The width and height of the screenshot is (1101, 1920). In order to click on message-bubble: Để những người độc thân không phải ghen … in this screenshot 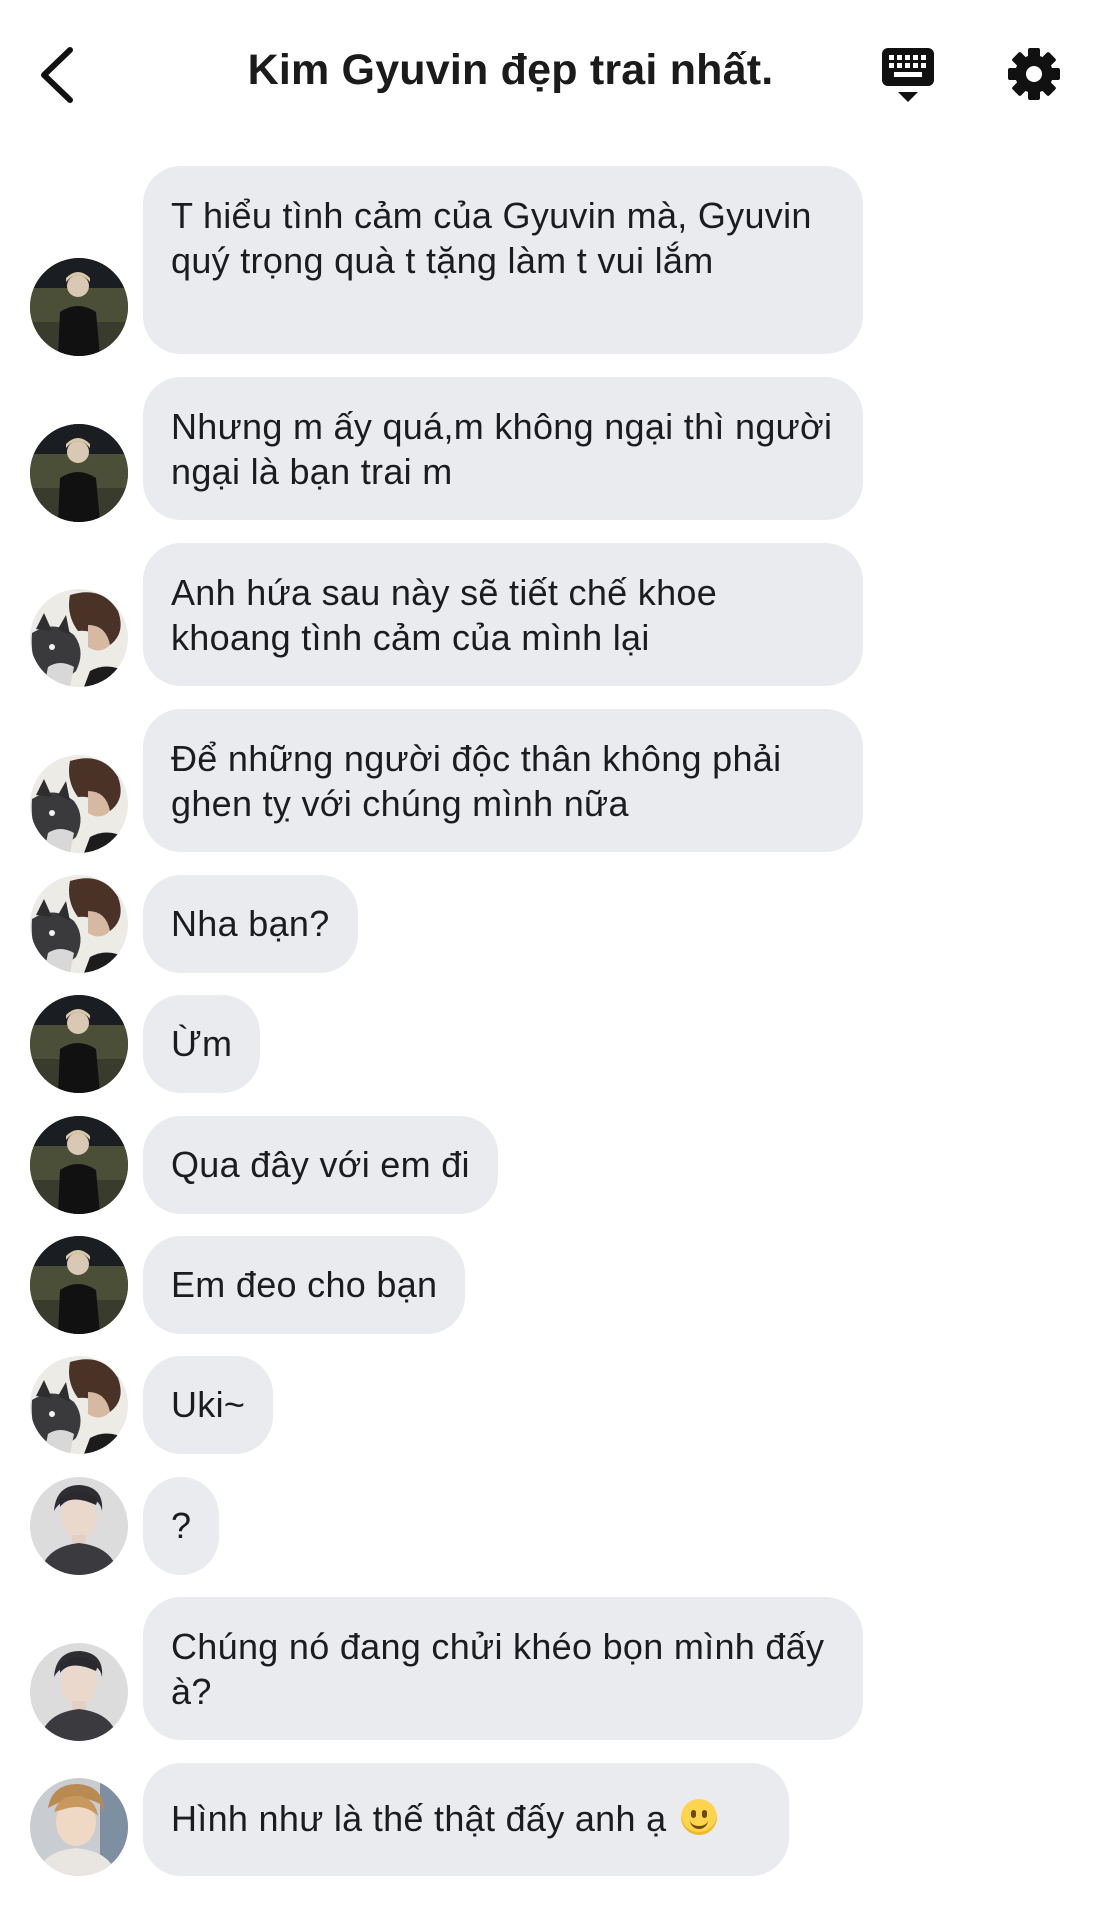, I will do `click(503, 780)`.